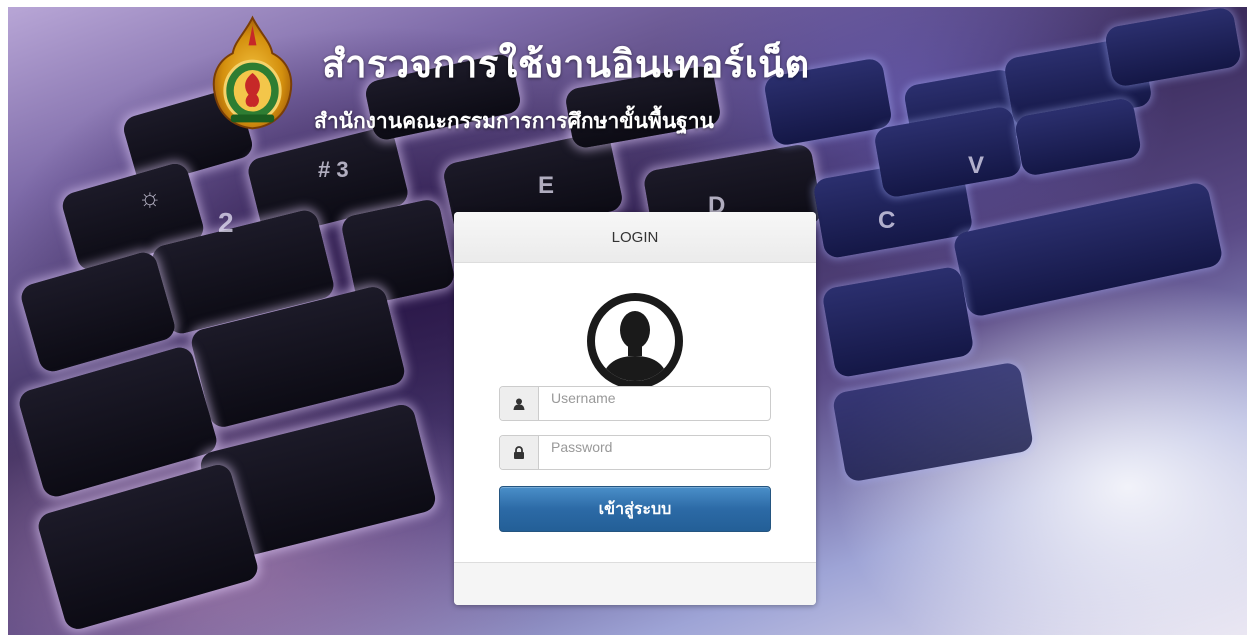 The height and width of the screenshot is (638, 1252). What do you see at coordinates (514, 121) in the screenshot?
I see `page-subtitle: สำนักงานคณะกรรมการการศึกษาขั้นพื้นฐาน` at bounding box center [514, 121].